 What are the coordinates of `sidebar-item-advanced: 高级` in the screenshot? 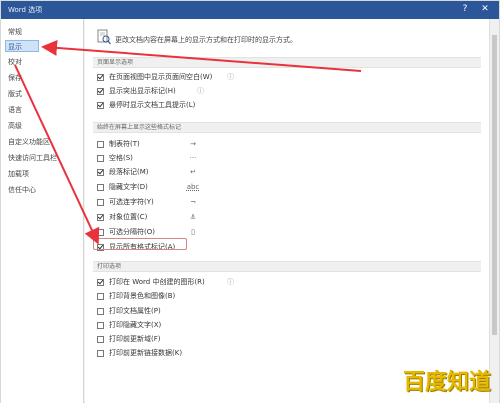 It's located at (43, 126).